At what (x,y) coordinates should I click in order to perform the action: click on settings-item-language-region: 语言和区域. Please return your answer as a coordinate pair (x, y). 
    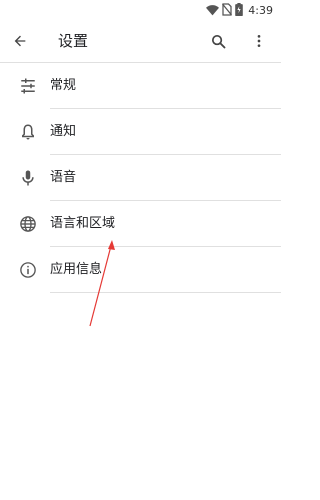
    Looking at the image, I should click on (140, 224).